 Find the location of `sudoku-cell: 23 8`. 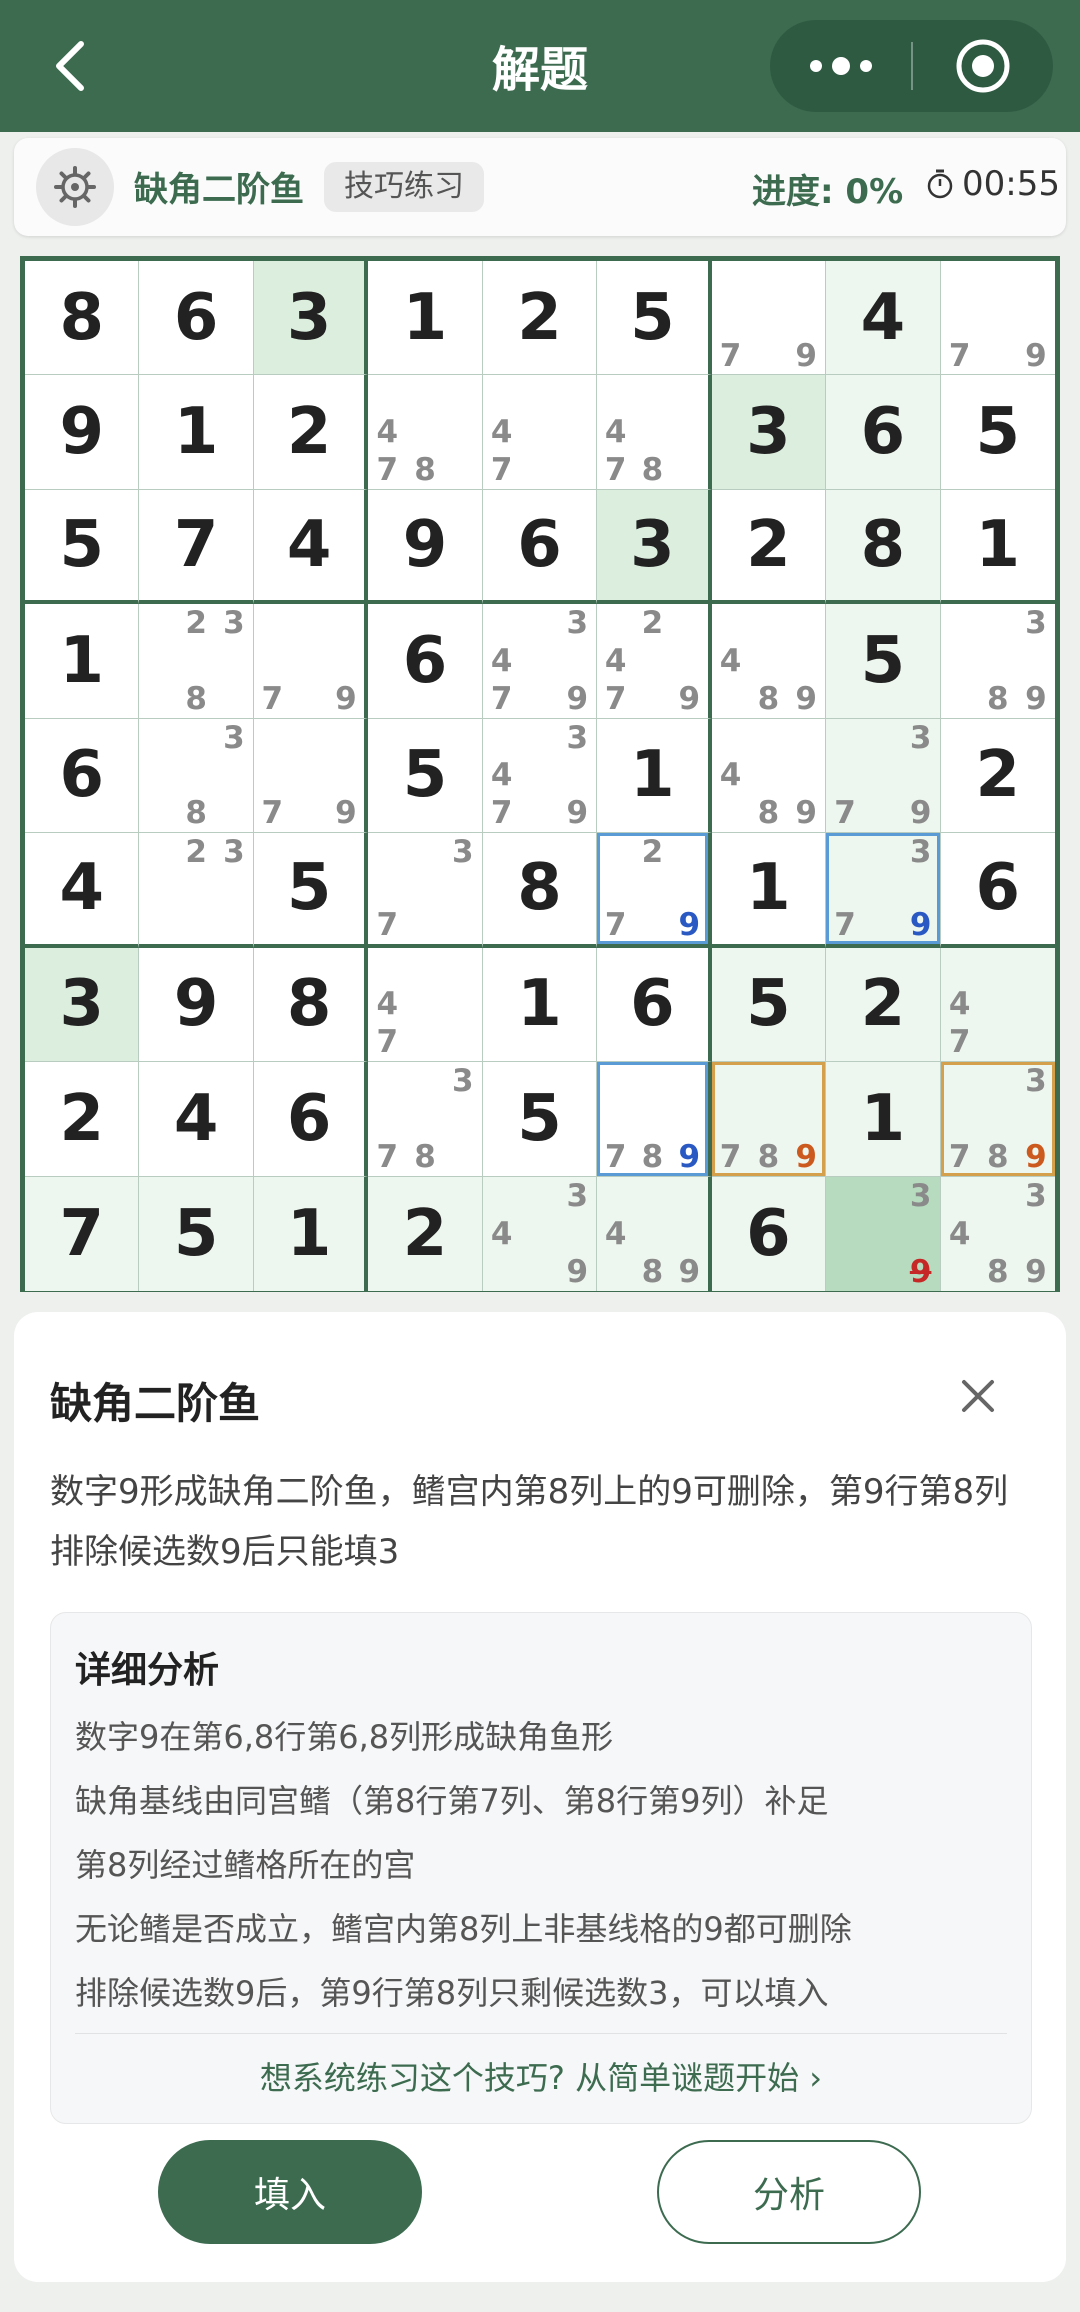

sudoku-cell: 23 8 is located at coordinates (196, 661).